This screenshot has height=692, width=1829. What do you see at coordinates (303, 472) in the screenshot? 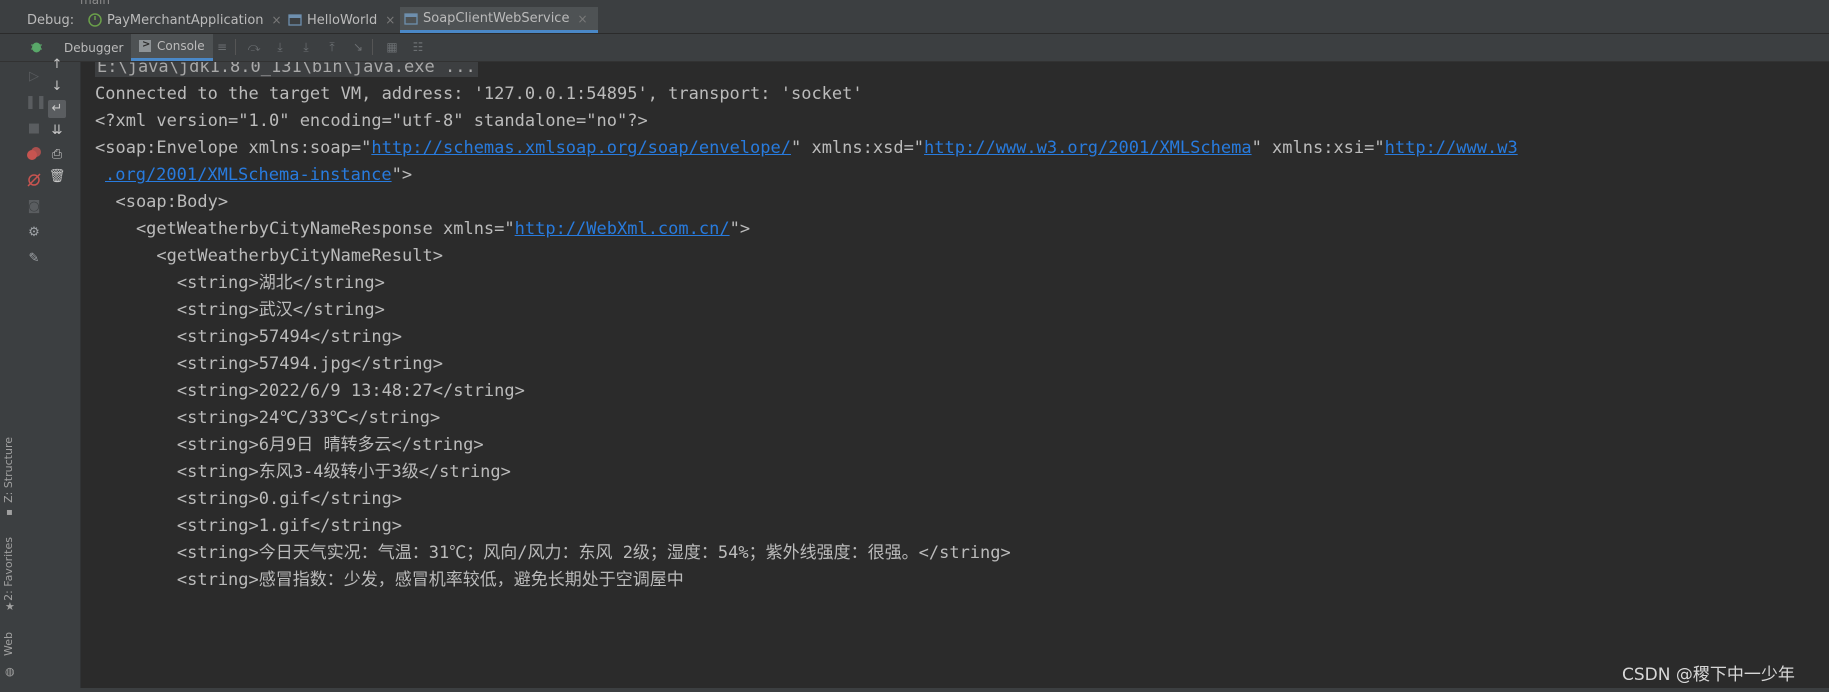
I see `console-line-string: <string>东风3-4级转小于3级</string>` at bounding box center [303, 472].